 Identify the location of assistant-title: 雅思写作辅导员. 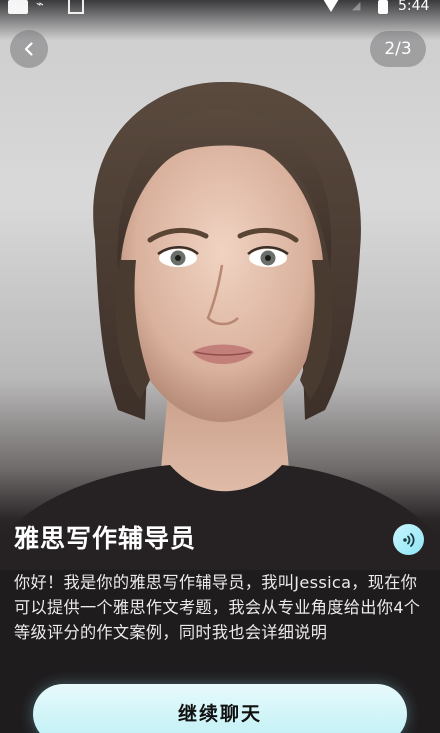
(105, 538).